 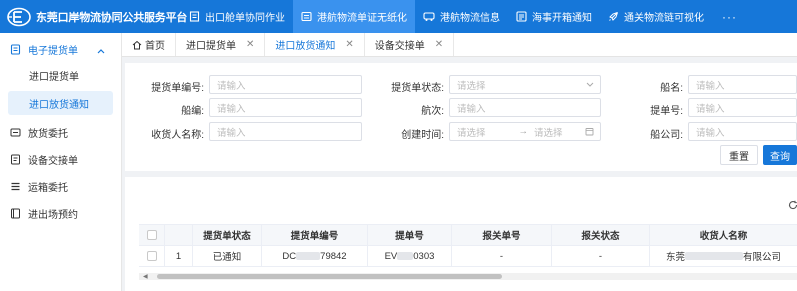 What do you see at coordinates (56, 75) in the screenshot?
I see `sidebar-item-import-bill: 进口提货单` at bounding box center [56, 75].